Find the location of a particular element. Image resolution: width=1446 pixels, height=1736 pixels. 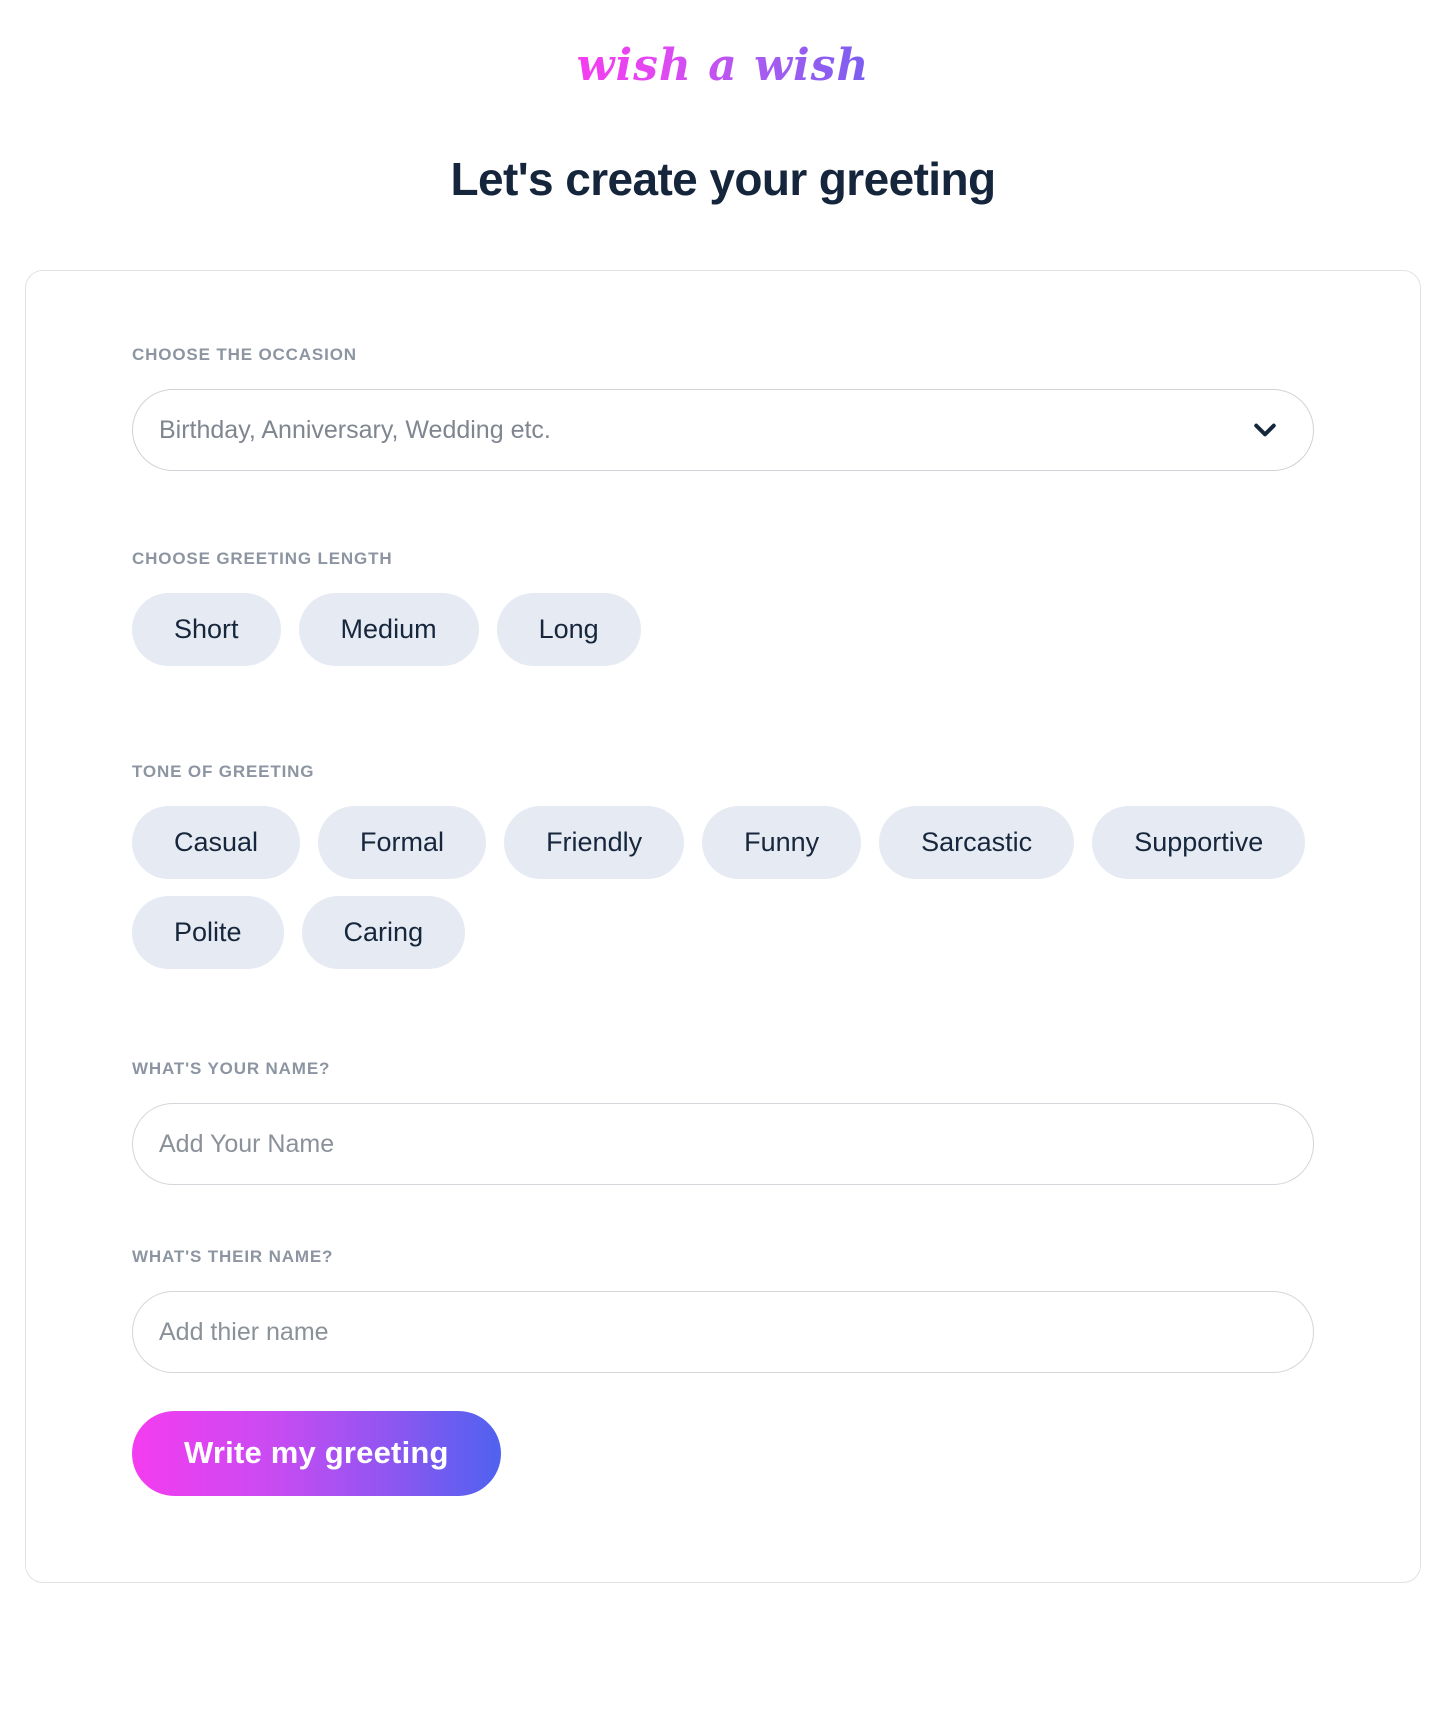

occasion-select: Birthday, Anniversary, Wedding etc. is located at coordinates (723, 430).